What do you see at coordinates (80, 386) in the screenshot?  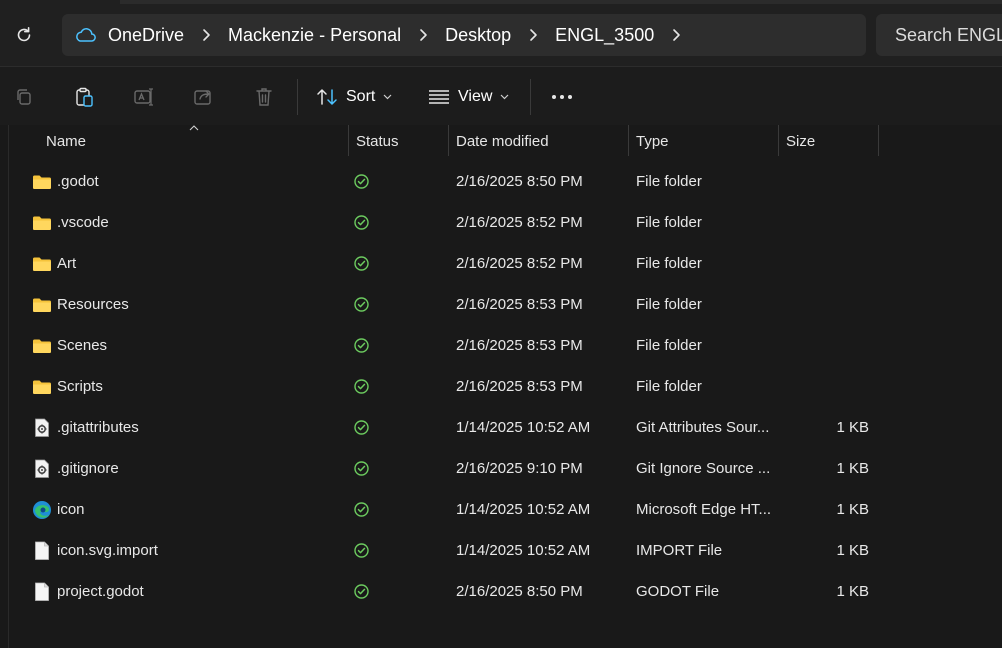 I see `file-name: Scripts` at bounding box center [80, 386].